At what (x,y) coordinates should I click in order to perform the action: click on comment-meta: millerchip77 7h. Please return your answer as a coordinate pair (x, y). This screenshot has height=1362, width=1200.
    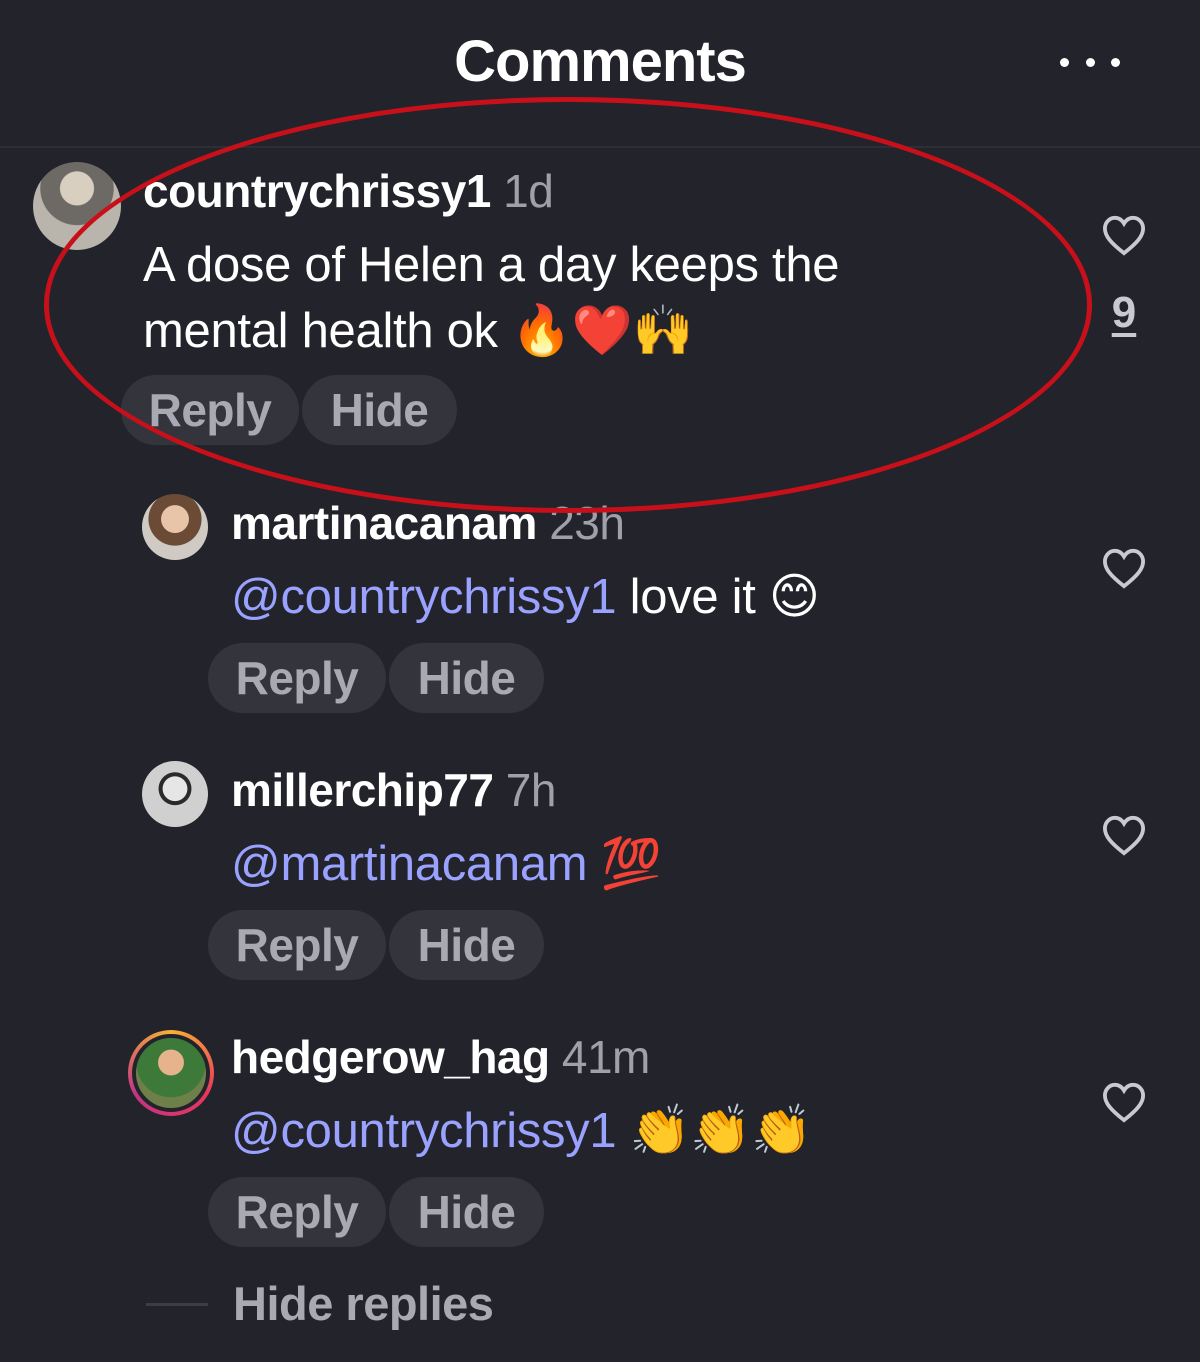
    Looking at the image, I should click on (393, 790).